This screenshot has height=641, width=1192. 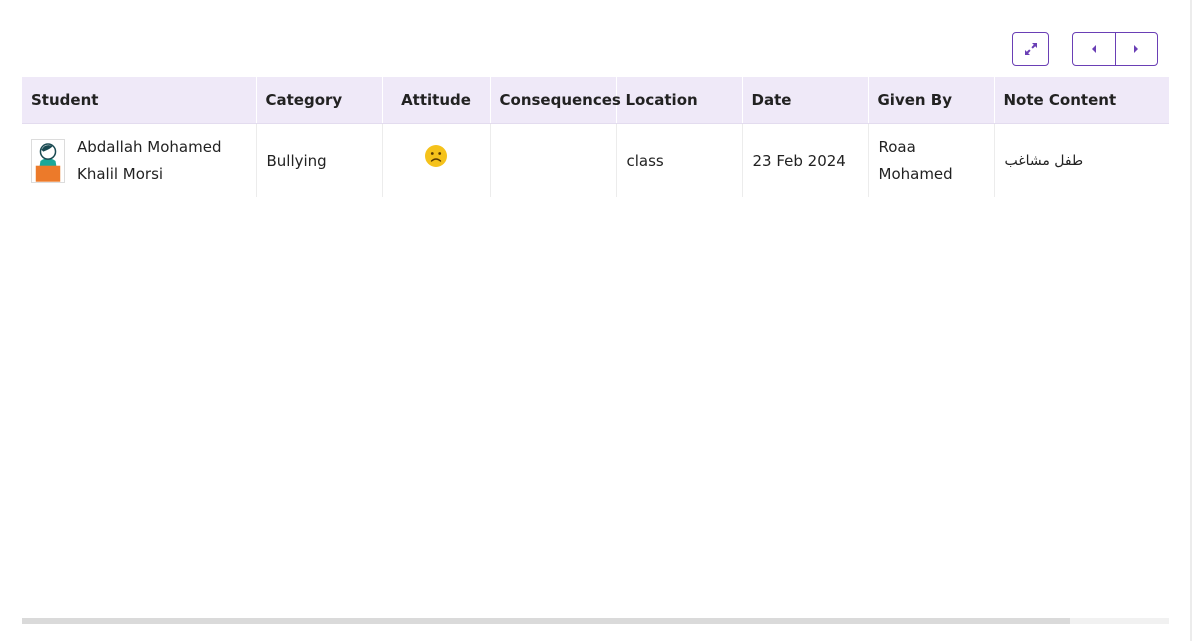 What do you see at coordinates (139, 100) in the screenshot?
I see `header-student: Student` at bounding box center [139, 100].